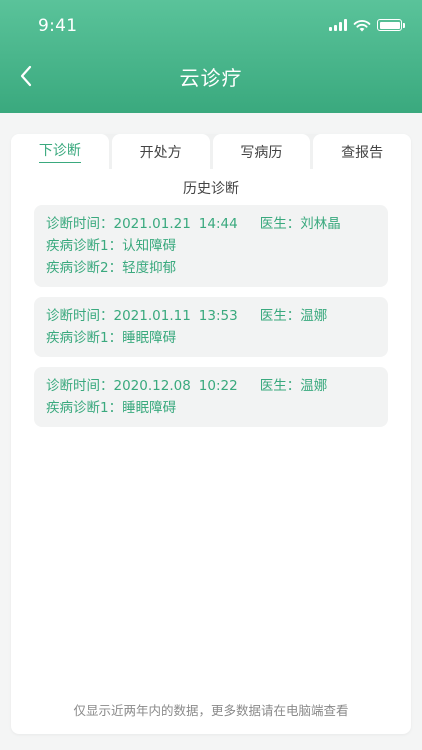 The image size is (422, 750). What do you see at coordinates (391, 25) in the screenshot?
I see `battery-icon` at bounding box center [391, 25].